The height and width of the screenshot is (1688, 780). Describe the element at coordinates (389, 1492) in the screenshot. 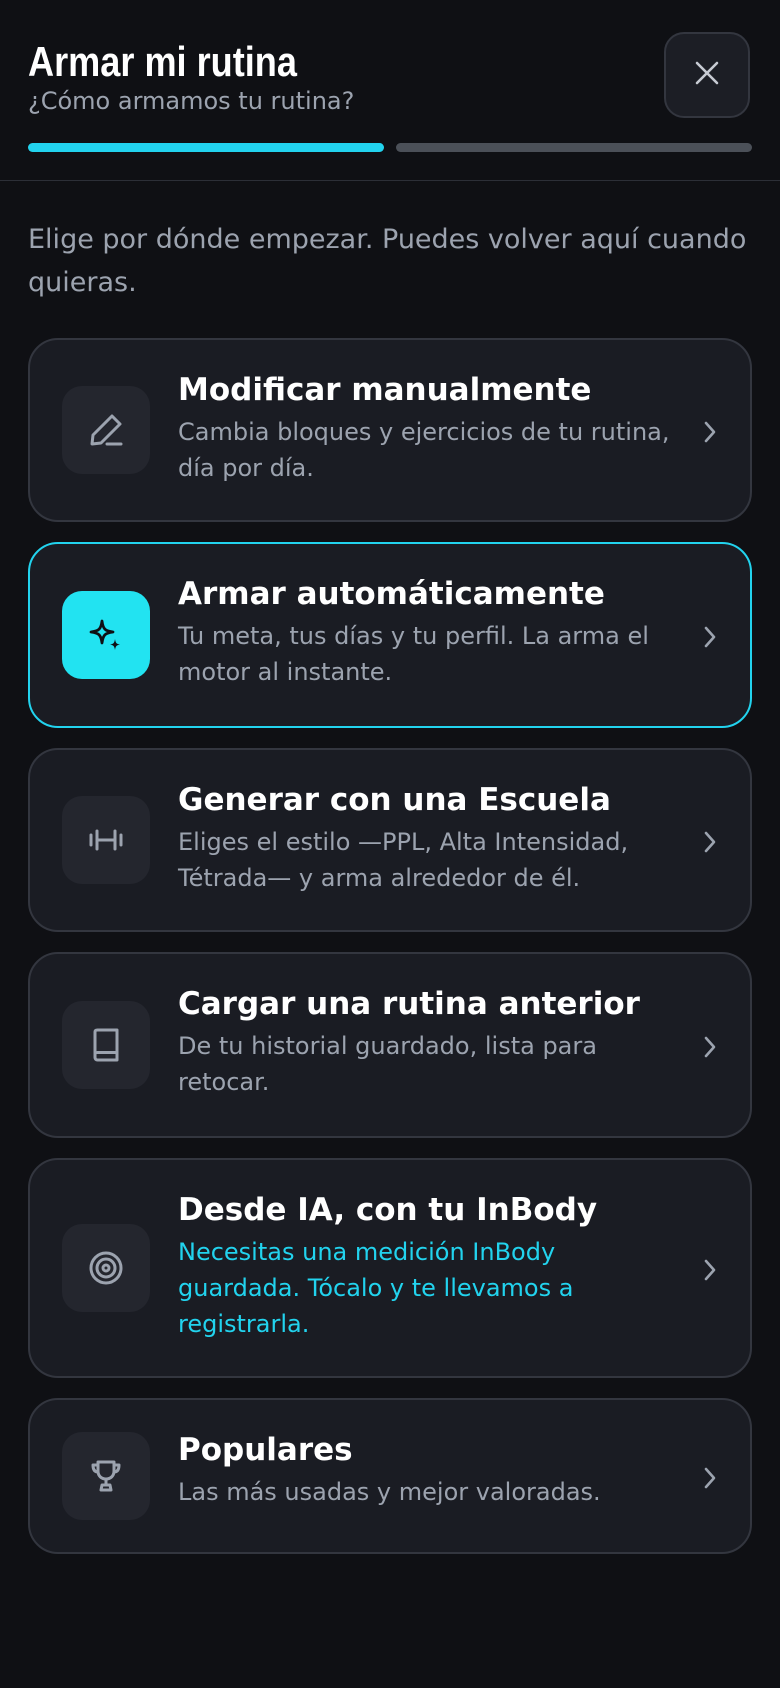

I see `option-description: Las más usadas y mejor valoradas.` at that location.